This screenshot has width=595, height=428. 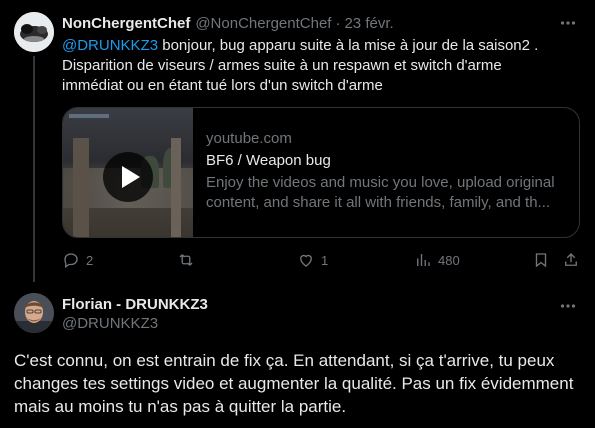 What do you see at coordinates (437, 260) in the screenshot?
I see `views-button: 480` at bounding box center [437, 260].